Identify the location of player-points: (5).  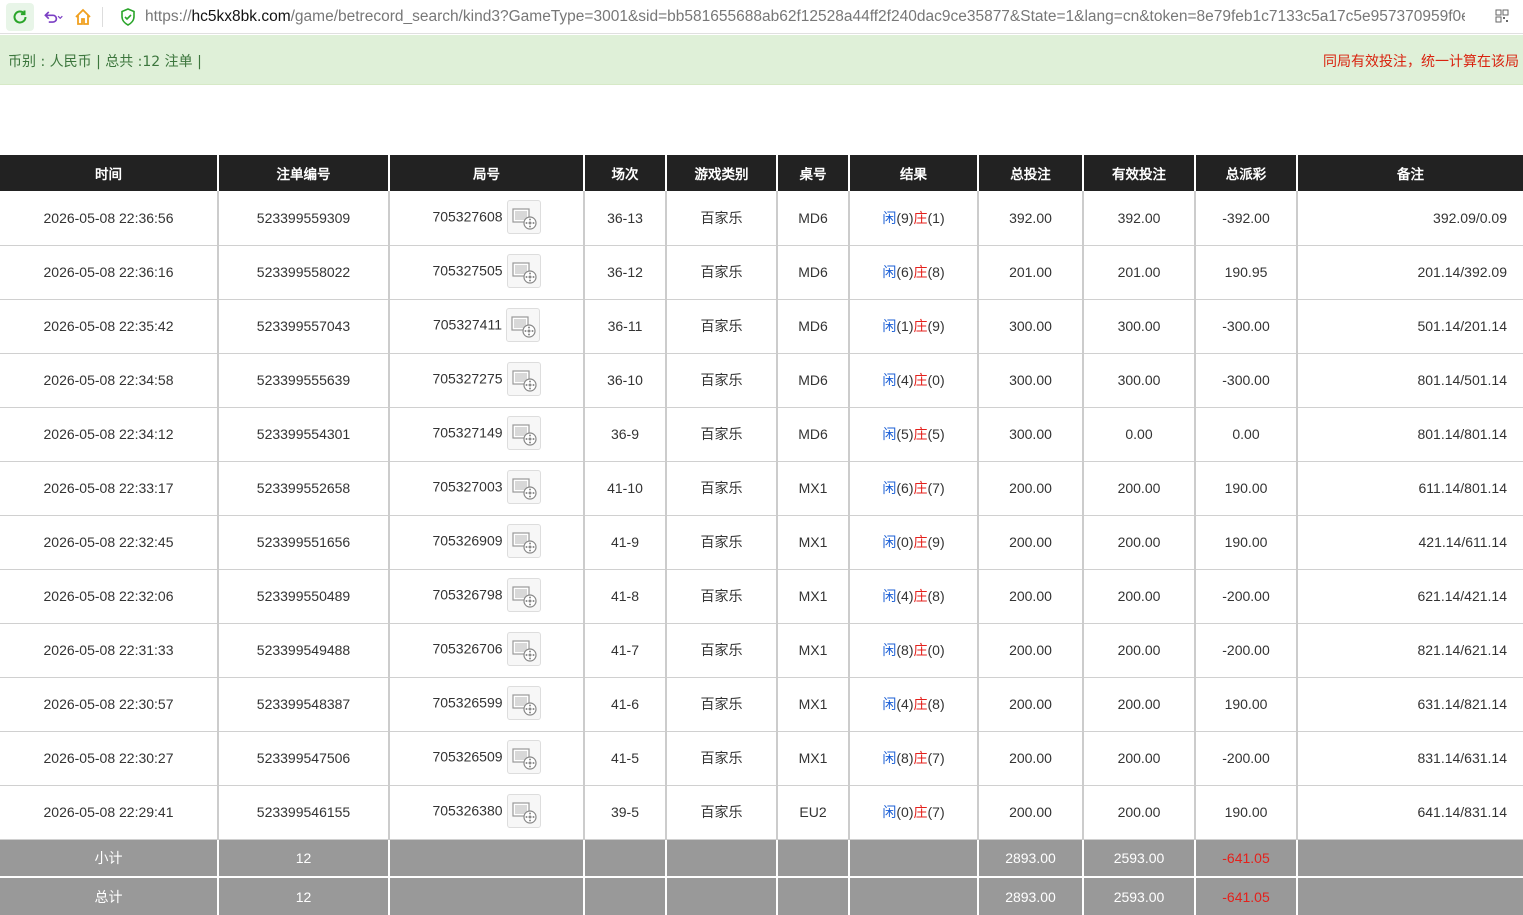
(905, 434).